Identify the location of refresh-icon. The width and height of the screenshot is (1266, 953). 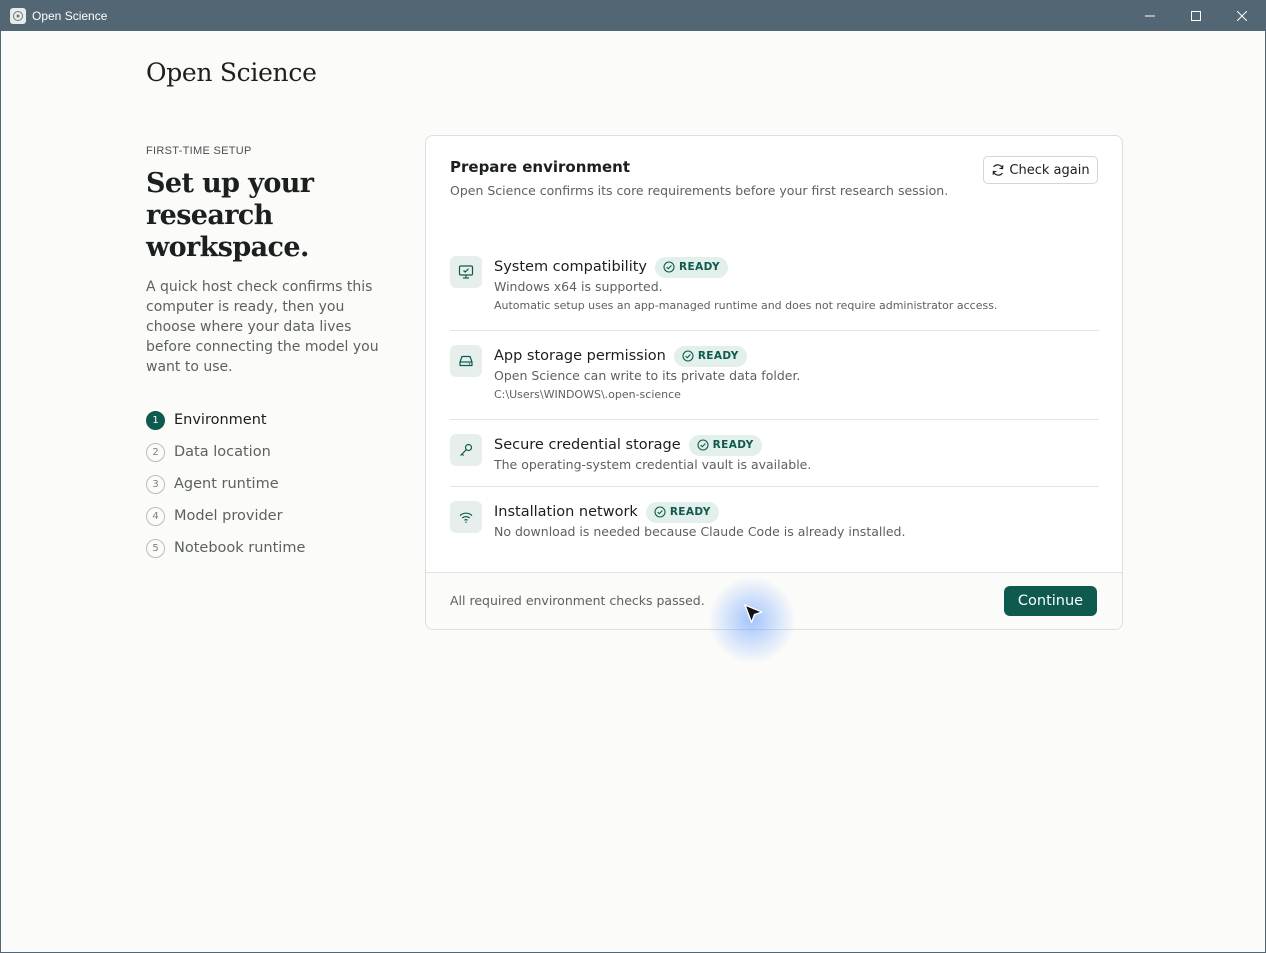
(998, 170).